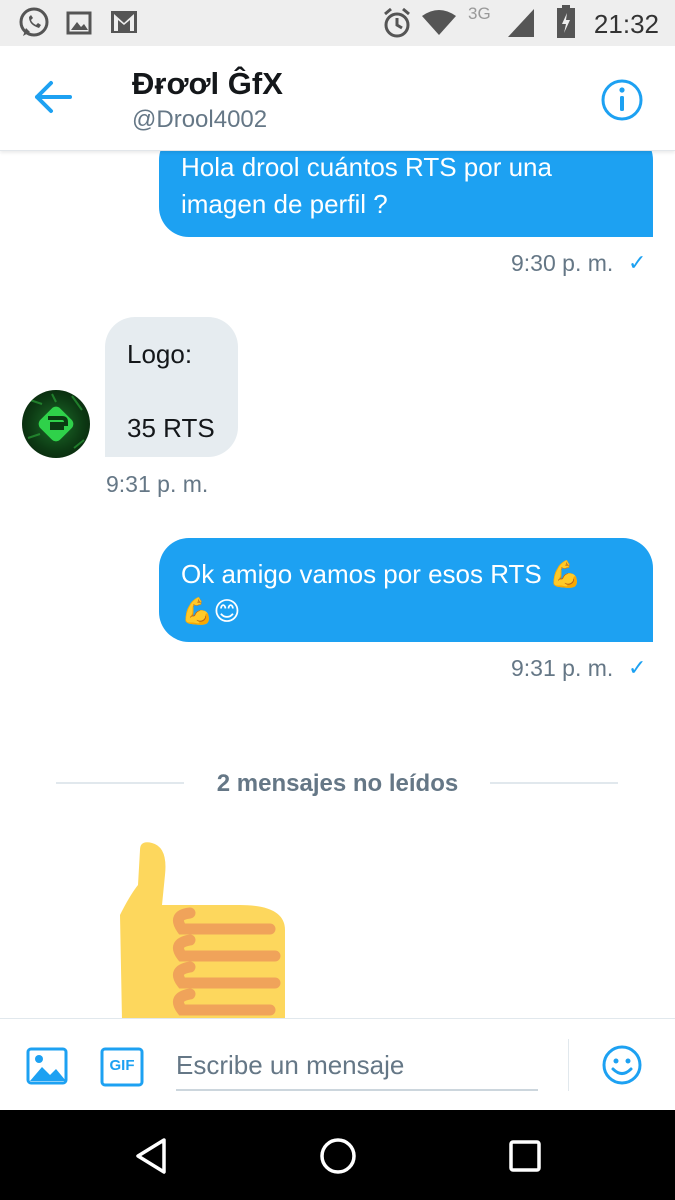 The width and height of the screenshot is (675, 1200). I want to click on image-icon, so click(47, 1066).